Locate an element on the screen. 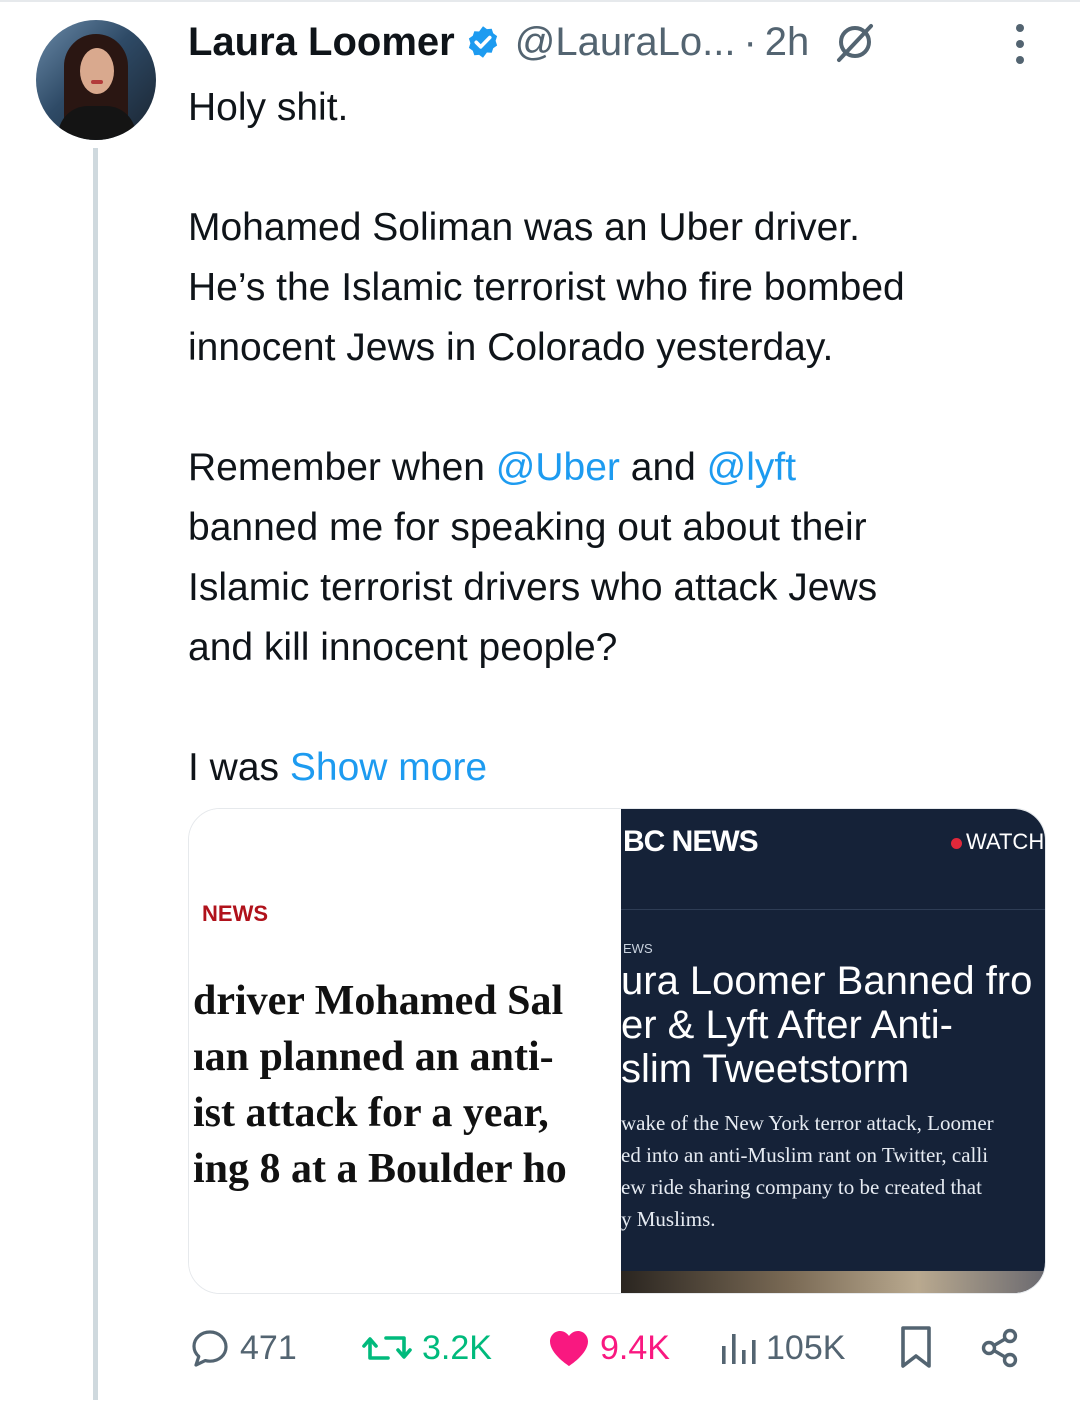 The image size is (1080, 1408). description-line: y Muslims. is located at coordinates (668, 1219).